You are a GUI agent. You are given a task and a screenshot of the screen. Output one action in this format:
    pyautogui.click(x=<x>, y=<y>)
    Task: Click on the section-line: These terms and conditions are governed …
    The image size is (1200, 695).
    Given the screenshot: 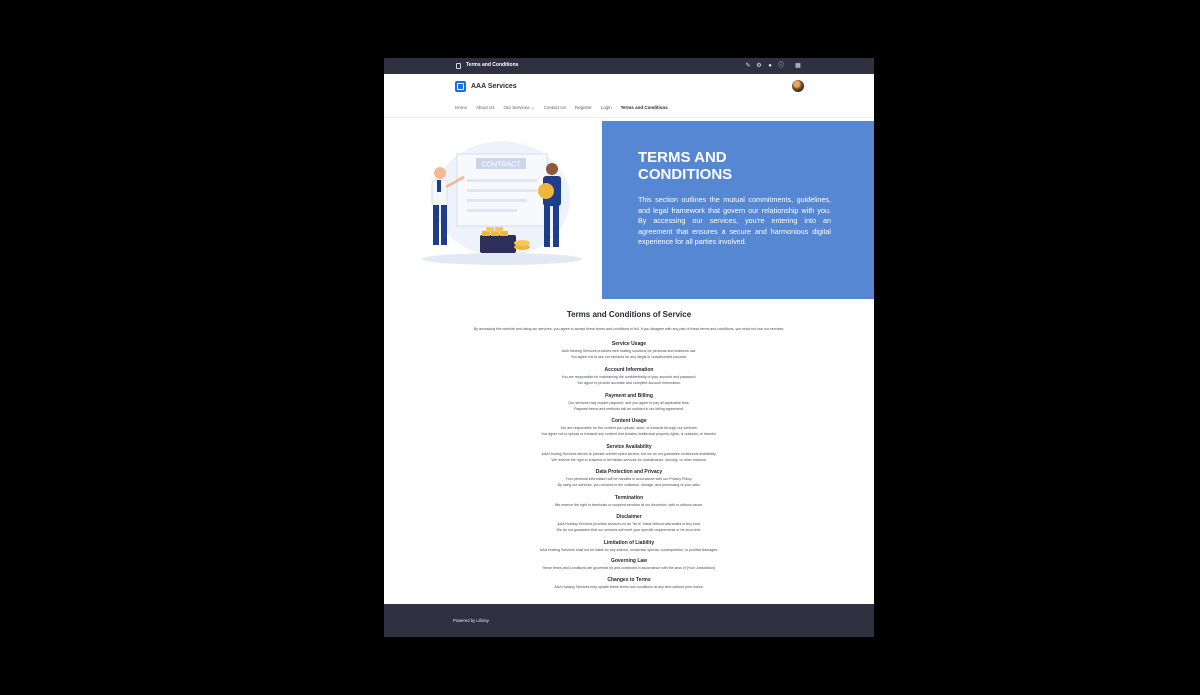 What is the action you would take?
    pyautogui.click(x=629, y=568)
    